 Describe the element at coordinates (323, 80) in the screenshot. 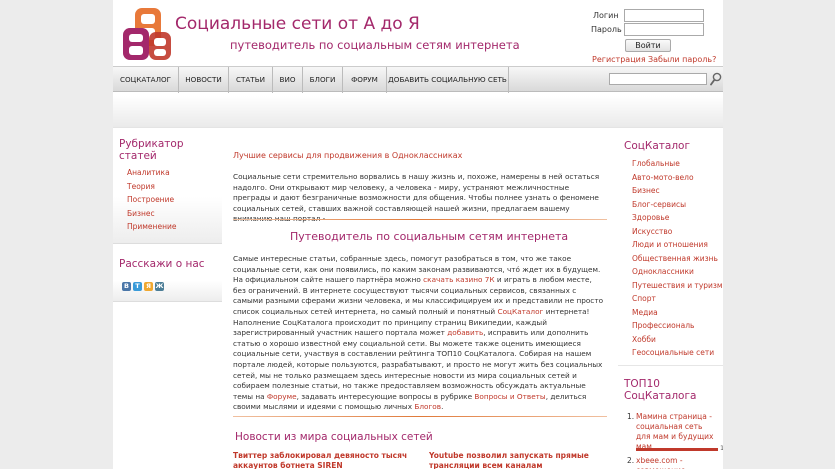

I see `nav-item-blogs: БЛОГИ` at that location.